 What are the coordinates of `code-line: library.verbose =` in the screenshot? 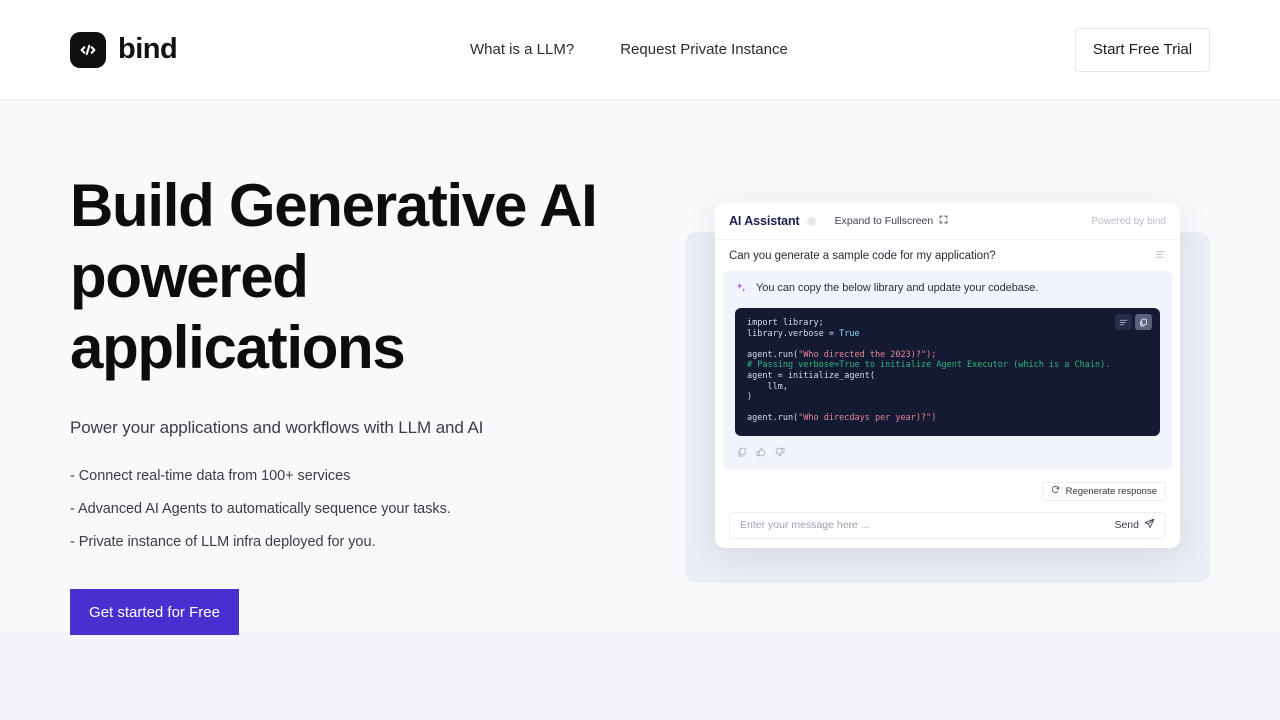 It's located at (793, 333).